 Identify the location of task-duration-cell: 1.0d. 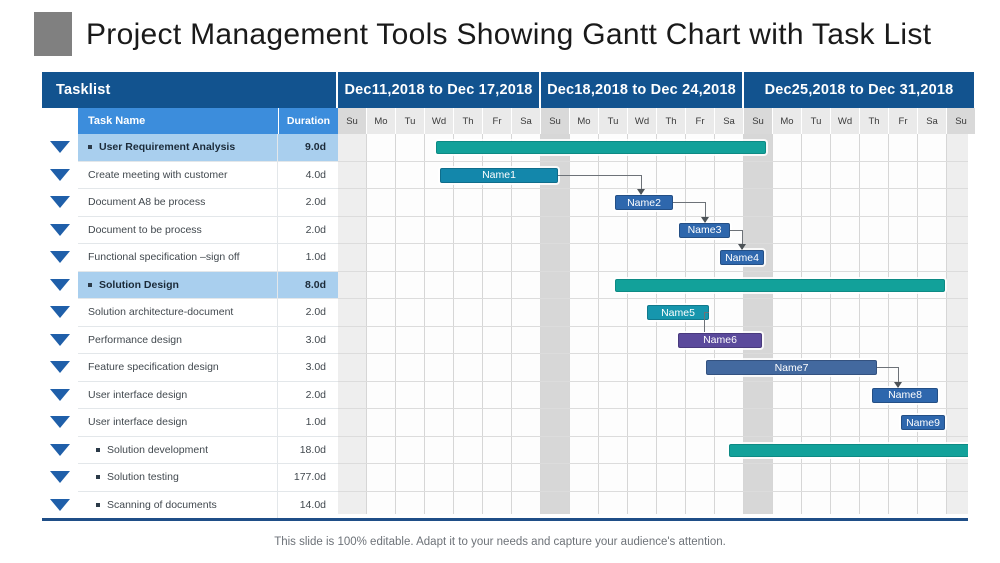
(308, 423).